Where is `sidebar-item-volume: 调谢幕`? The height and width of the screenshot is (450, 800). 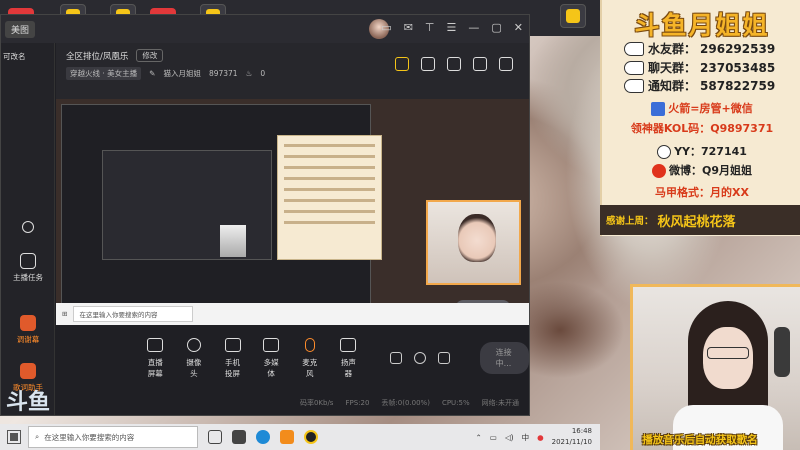 sidebar-item-volume: 调谢幕 is located at coordinates (28, 330).